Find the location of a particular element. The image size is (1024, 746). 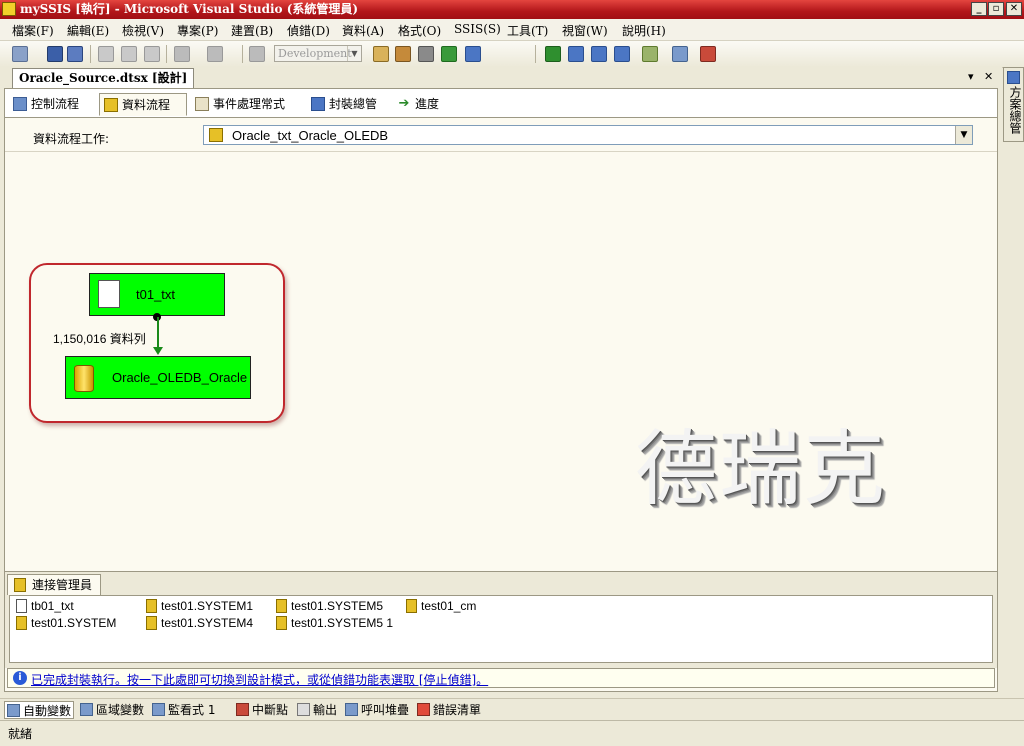

oledb-destination-component: Oracle_OLEDB_Oracle is located at coordinates (158, 377).